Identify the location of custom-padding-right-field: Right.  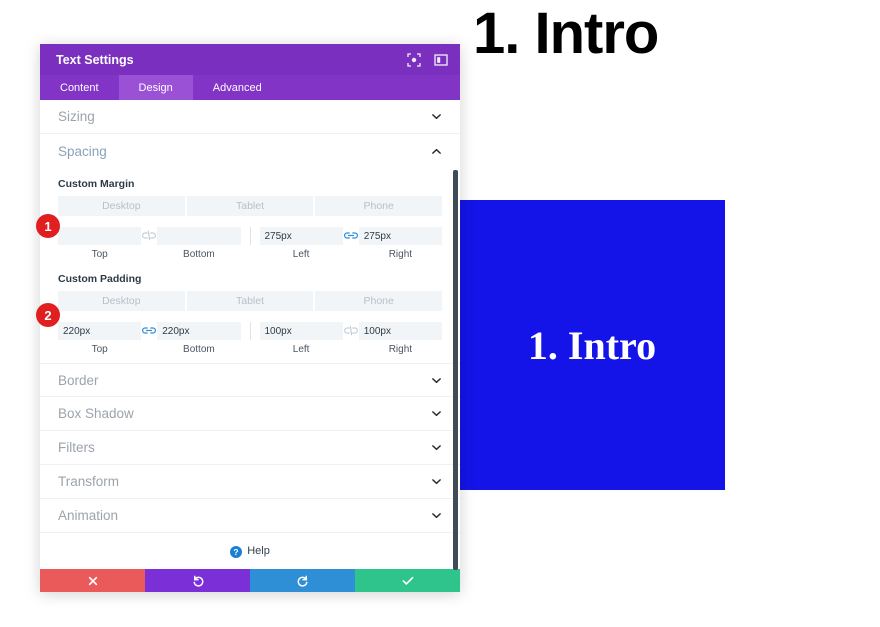
(400, 338).